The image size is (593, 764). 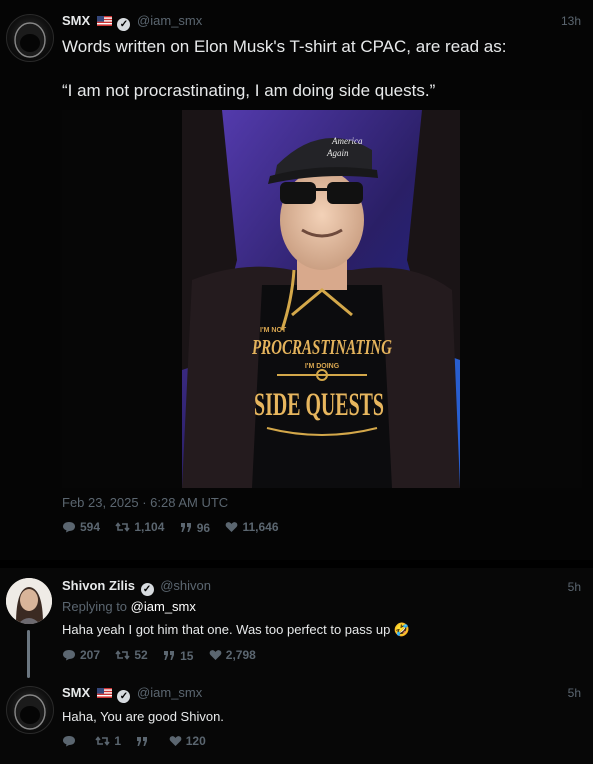 I want to click on author-name: Shivon Zilis, so click(x=98, y=585).